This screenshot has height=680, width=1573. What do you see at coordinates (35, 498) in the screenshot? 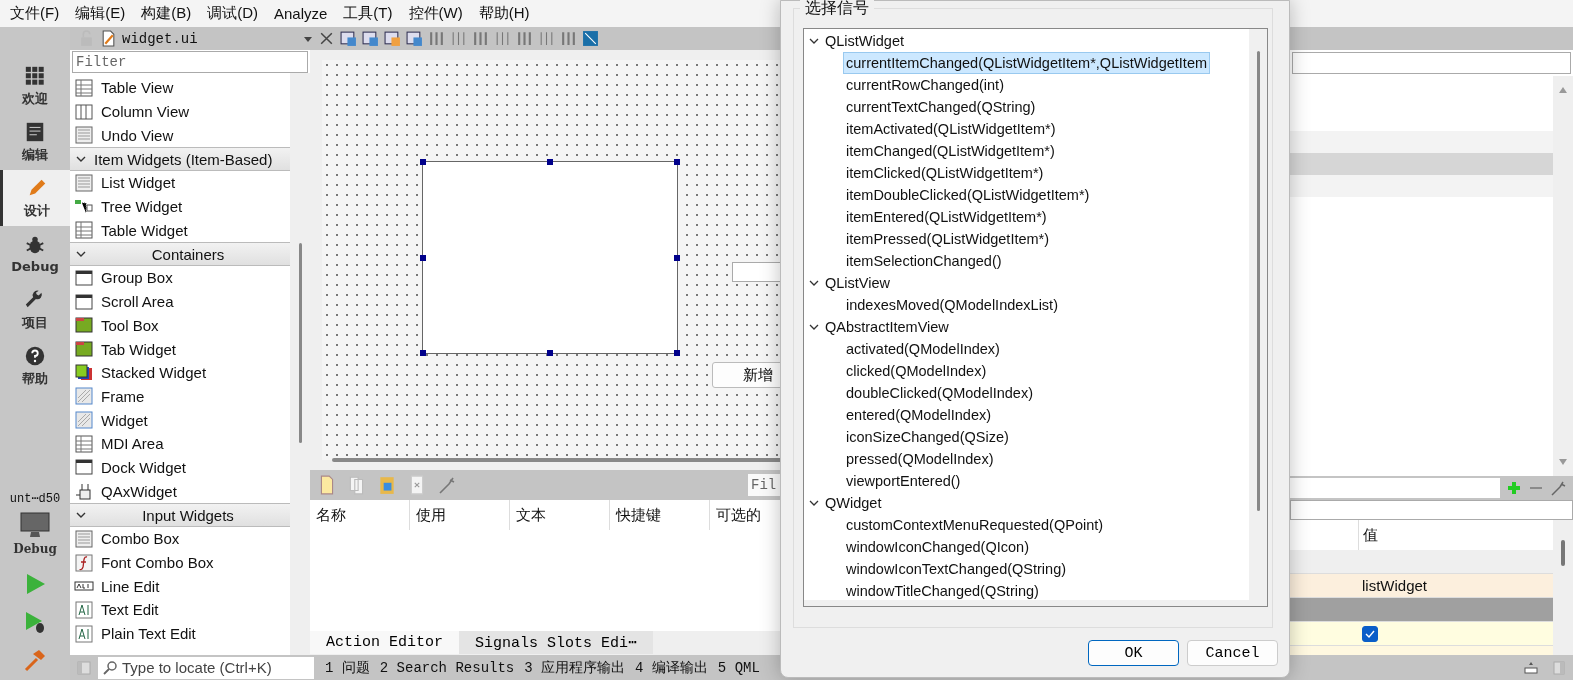
I see `kit-name: unt⋯d50` at bounding box center [35, 498].